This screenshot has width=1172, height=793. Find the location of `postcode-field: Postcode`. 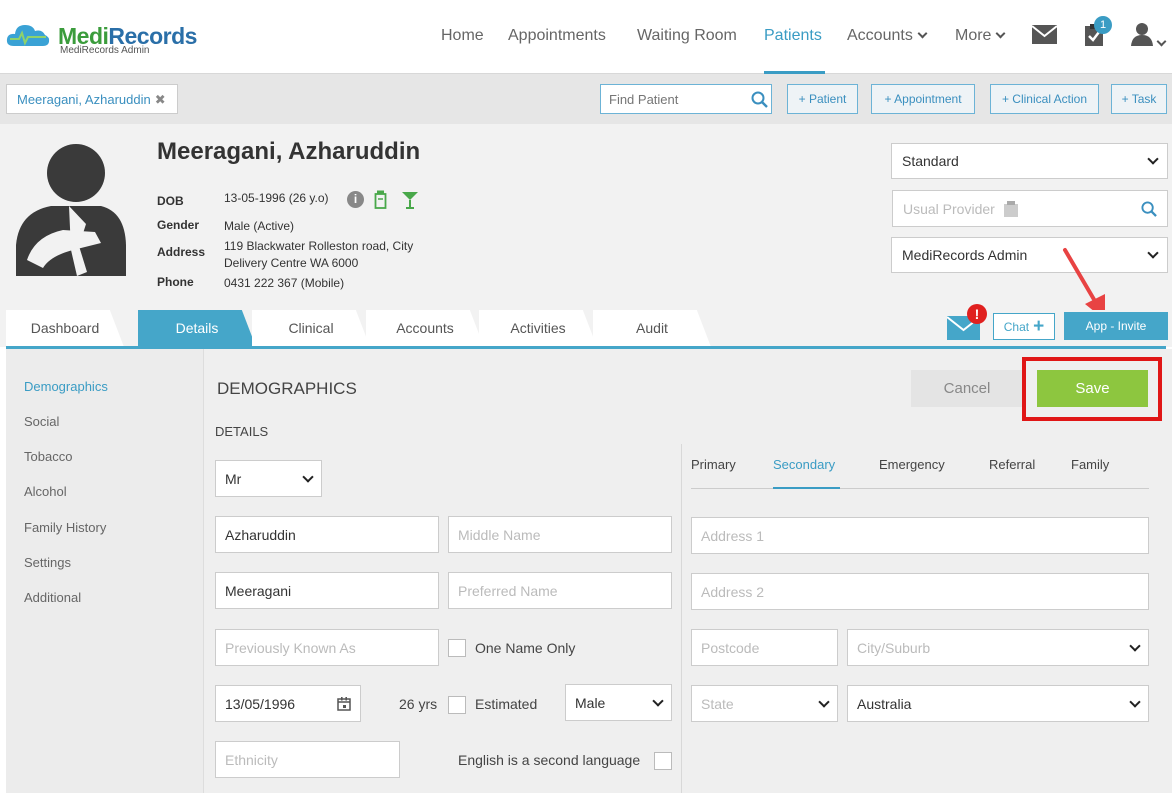

postcode-field: Postcode is located at coordinates (764, 647).